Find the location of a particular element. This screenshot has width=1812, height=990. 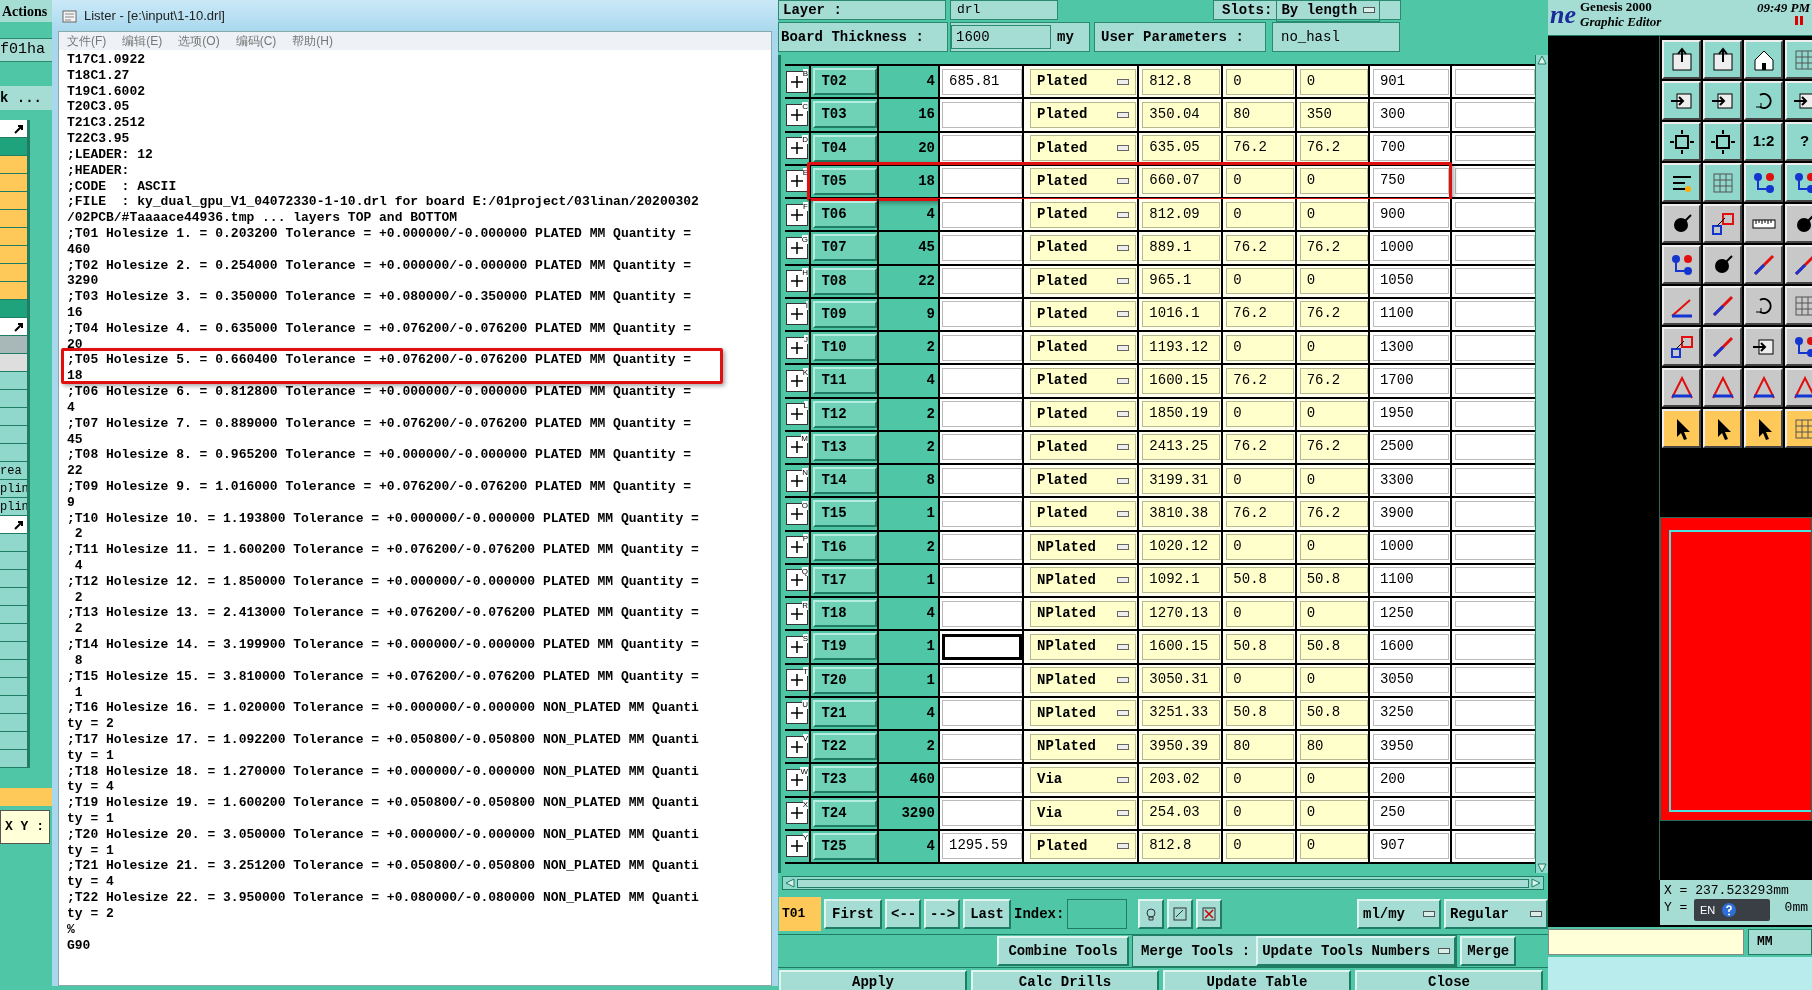

tool-button: T06 is located at coordinates (845, 215).